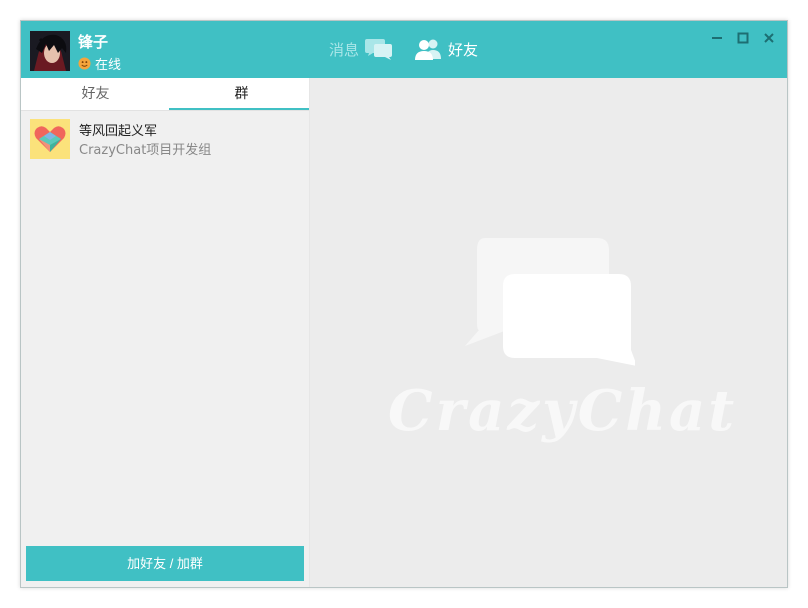 This screenshot has height=608, width=808. I want to click on crazychat-watermark: CrazyChat, so click(563, 411).